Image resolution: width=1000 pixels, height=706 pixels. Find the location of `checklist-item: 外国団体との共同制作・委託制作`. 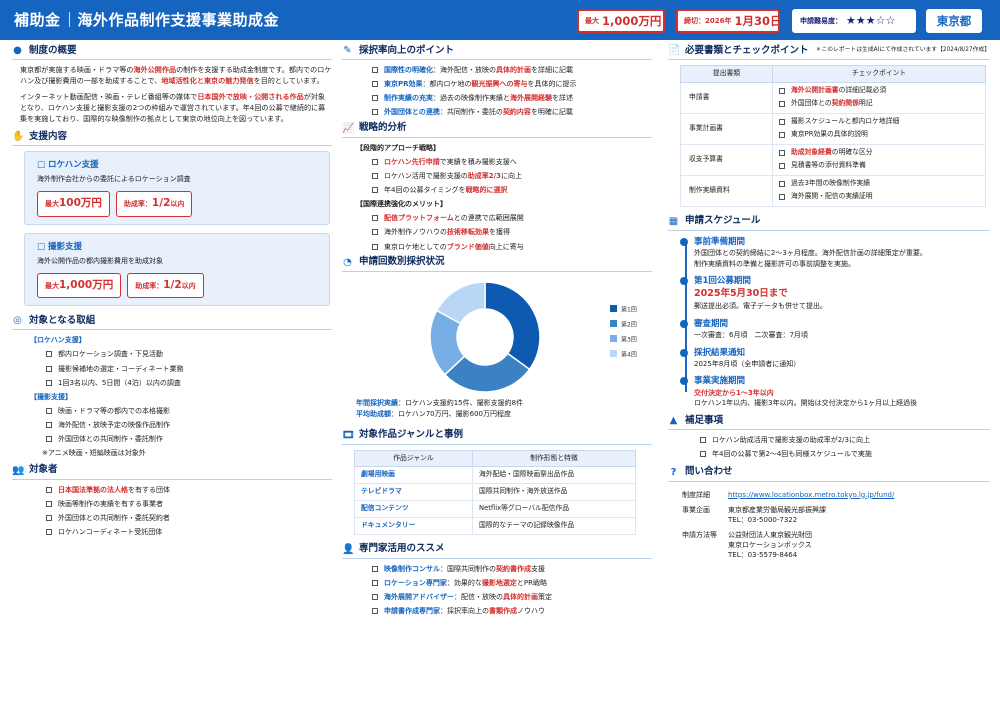

checklist-item: 外国団体との共同制作・委託制作 is located at coordinates (189, 439).